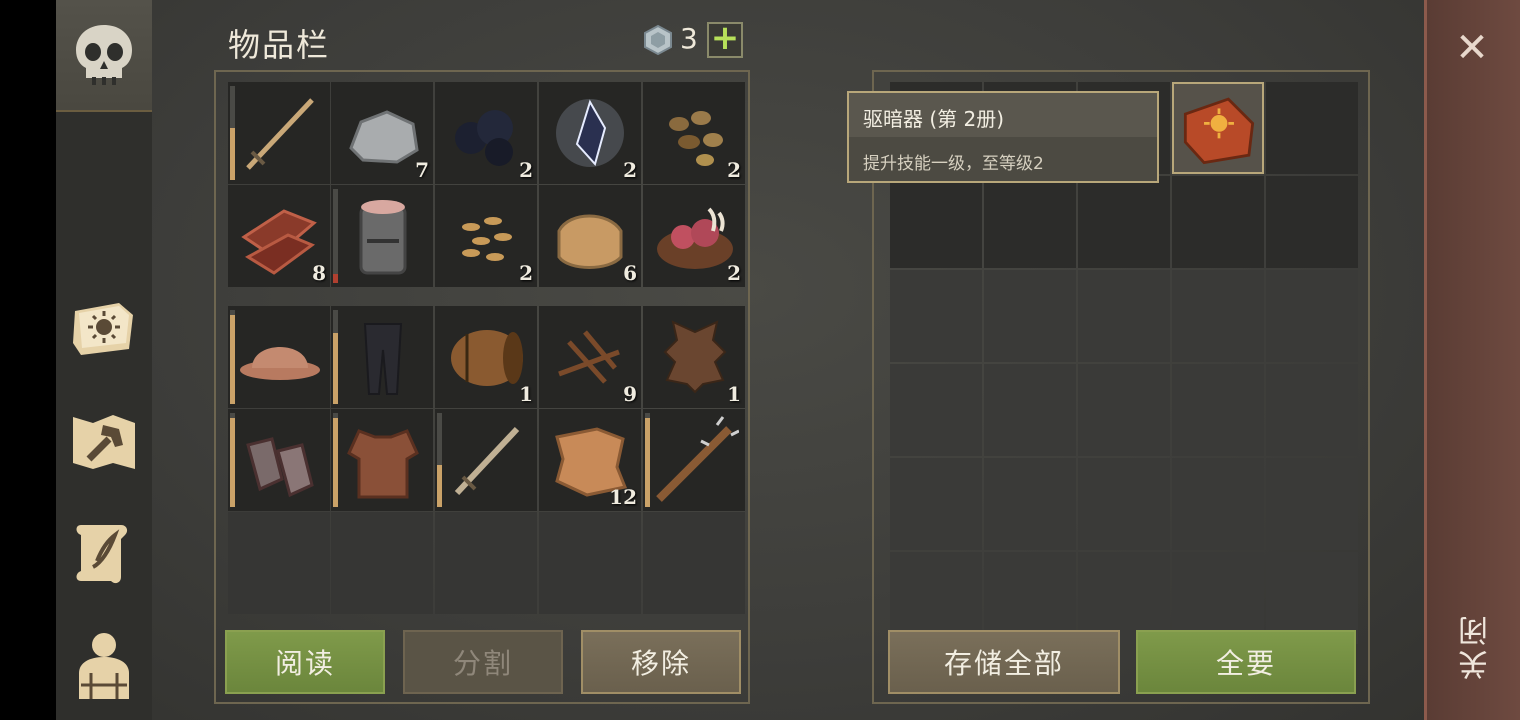 This screenshot has height=720, width=1520. I want to click on raw-meat-bowl-icon, so click(695, 238).